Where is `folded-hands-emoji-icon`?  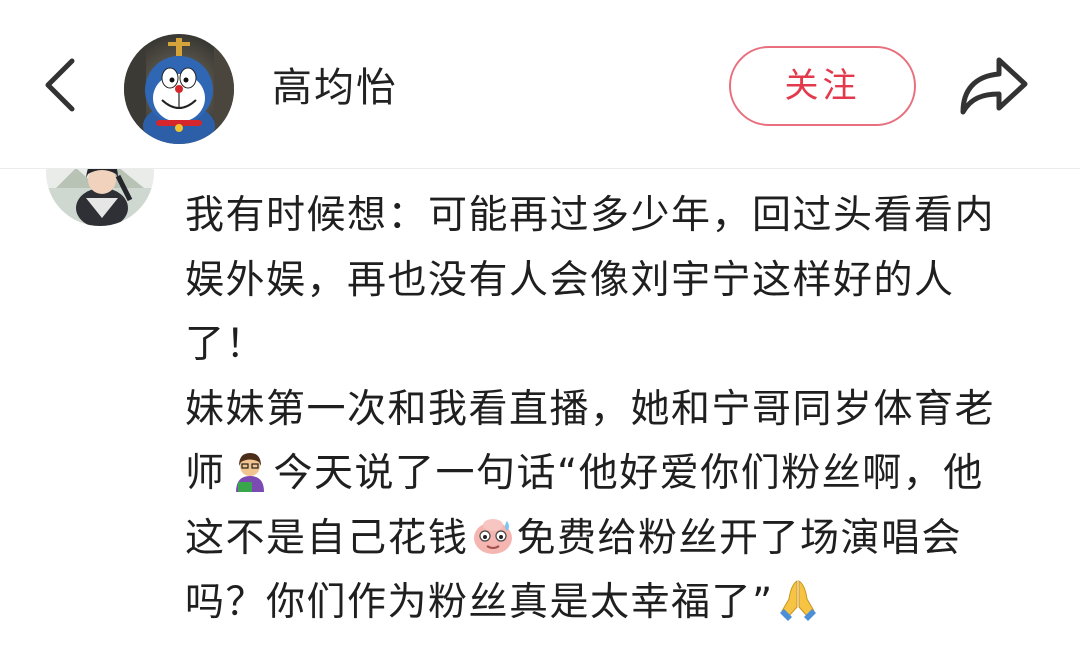 folded-hands-emoji-icon is located at coordinates (798, 599).